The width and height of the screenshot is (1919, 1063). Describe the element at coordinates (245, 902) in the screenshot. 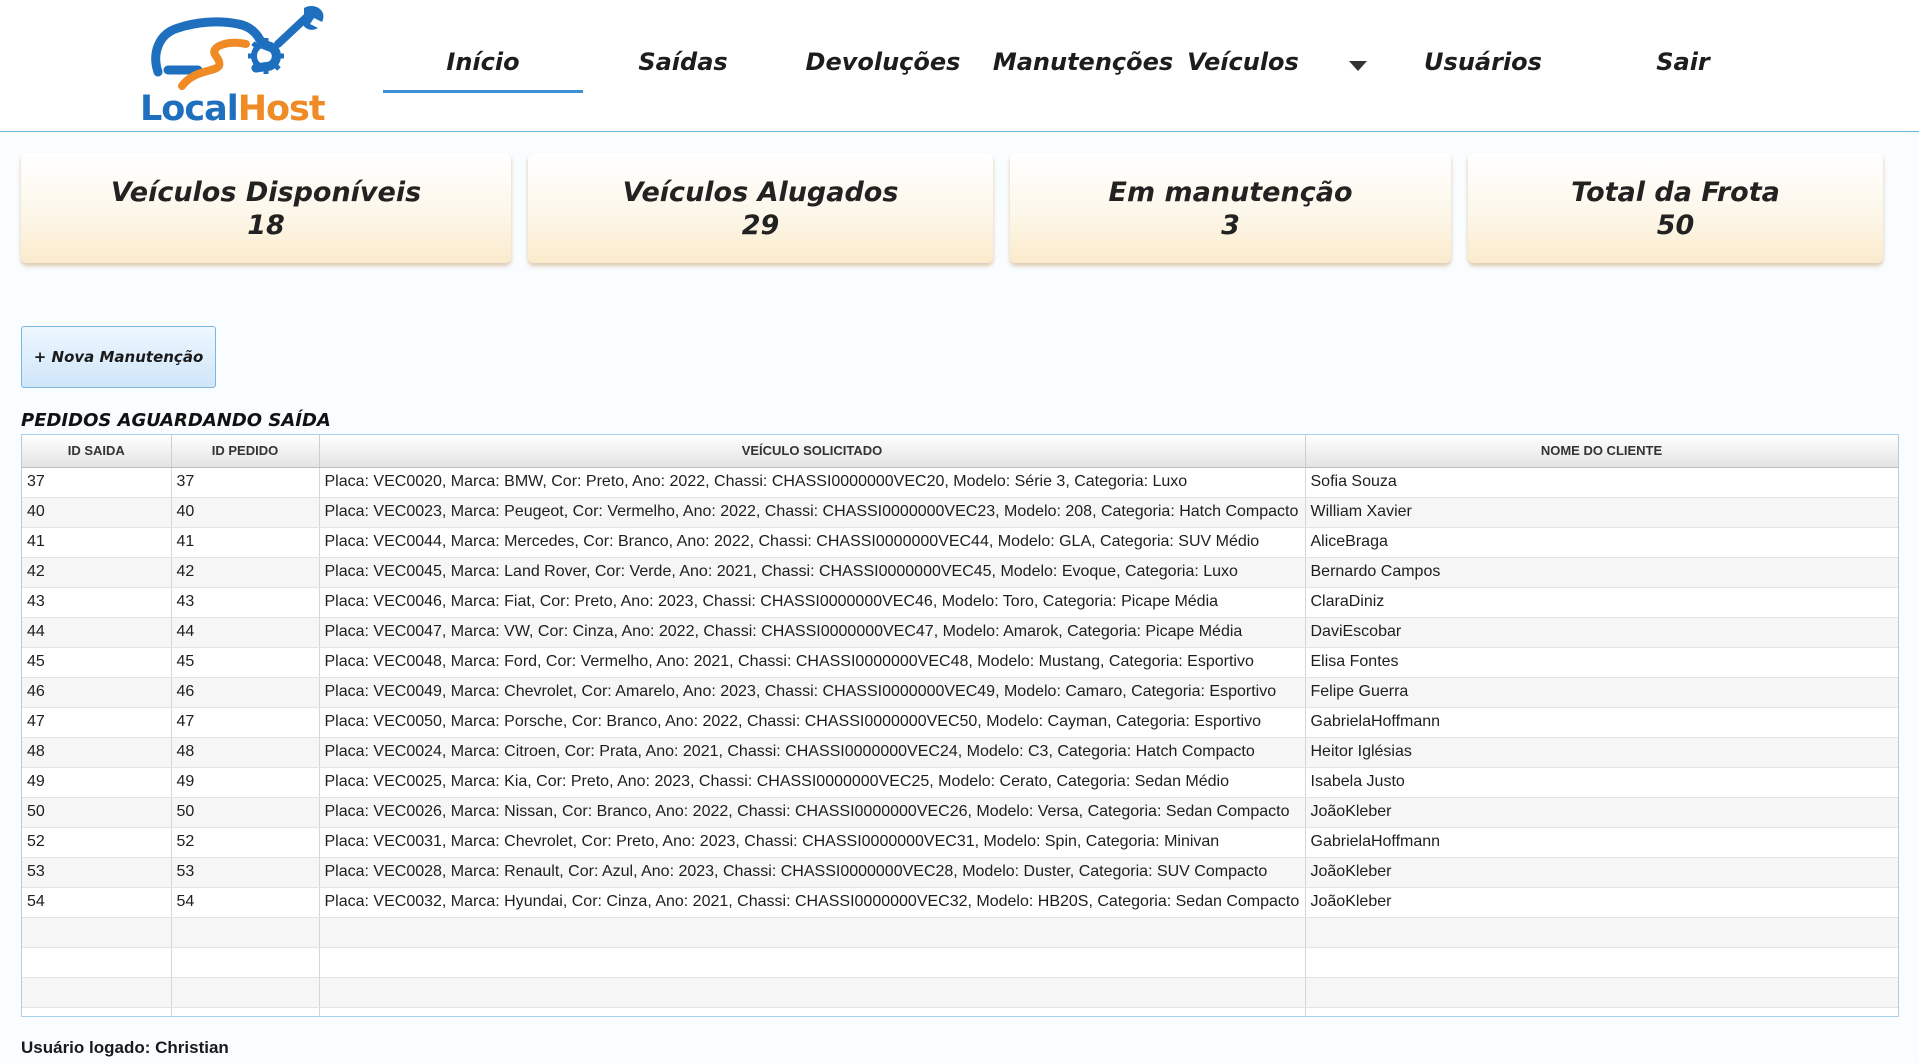

I see `cell-id-pedido: 54` at that location.